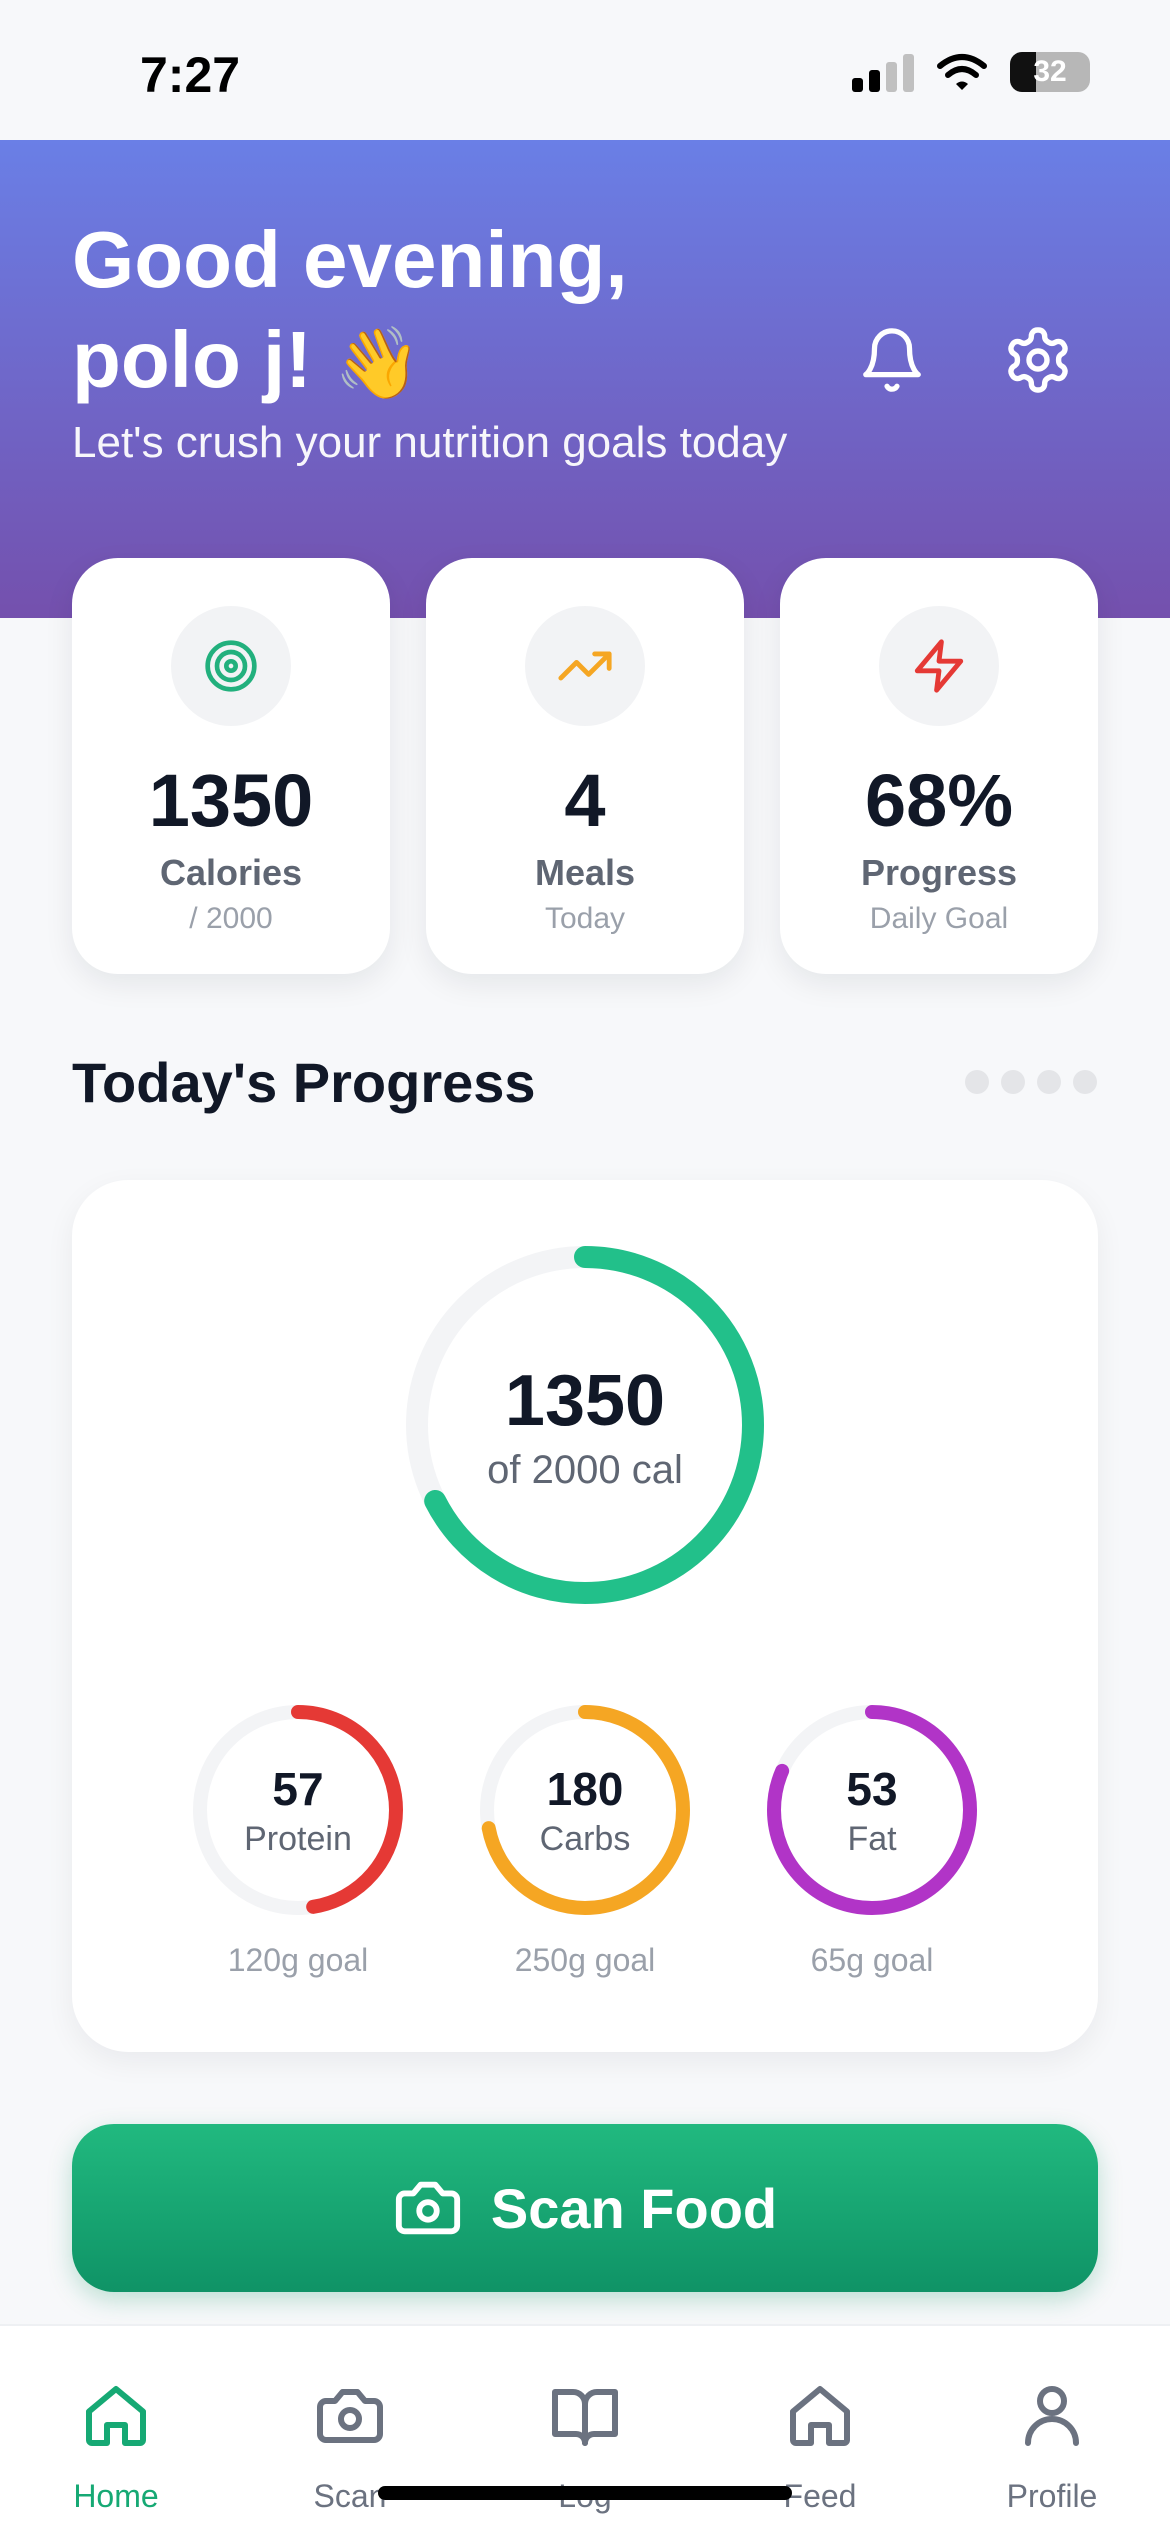  I want to click on nav-item-home: Home, so click(116, 2445).